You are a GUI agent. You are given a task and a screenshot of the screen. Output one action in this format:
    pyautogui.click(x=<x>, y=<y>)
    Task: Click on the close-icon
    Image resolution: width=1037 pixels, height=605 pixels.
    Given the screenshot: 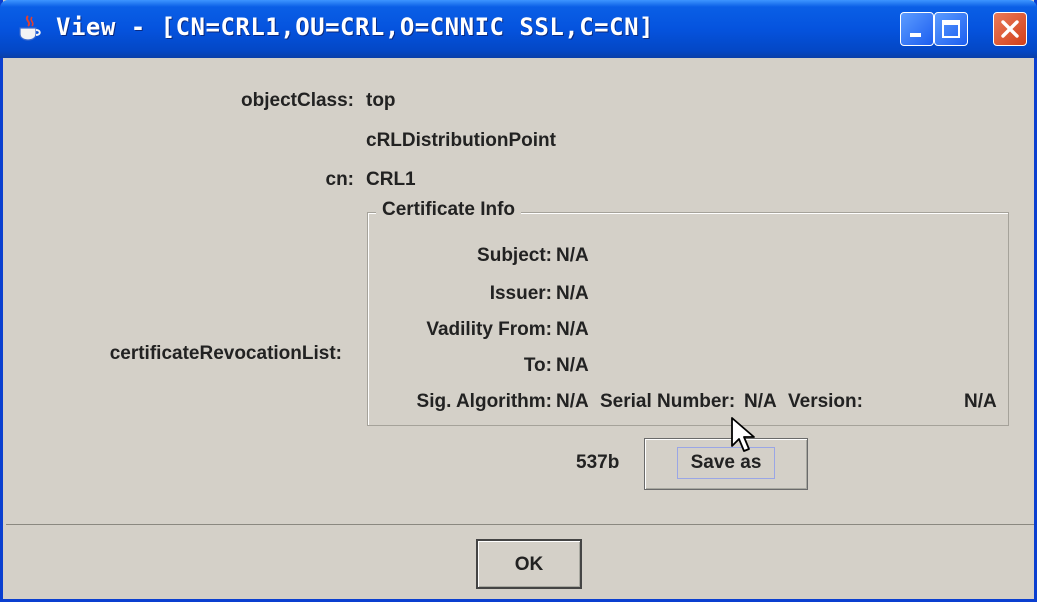 What is the action you would take?
    pyautogui.click(x=1010, y=29)
    